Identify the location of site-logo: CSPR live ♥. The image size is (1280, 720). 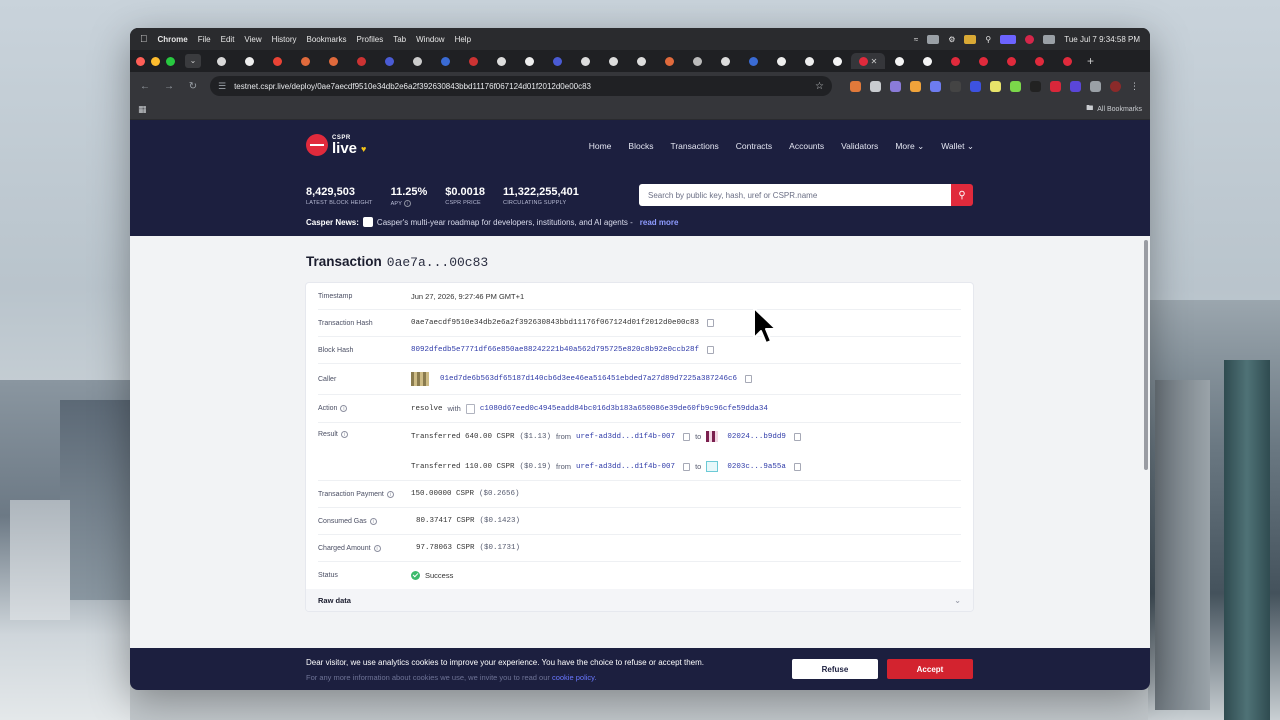
(336, 145).